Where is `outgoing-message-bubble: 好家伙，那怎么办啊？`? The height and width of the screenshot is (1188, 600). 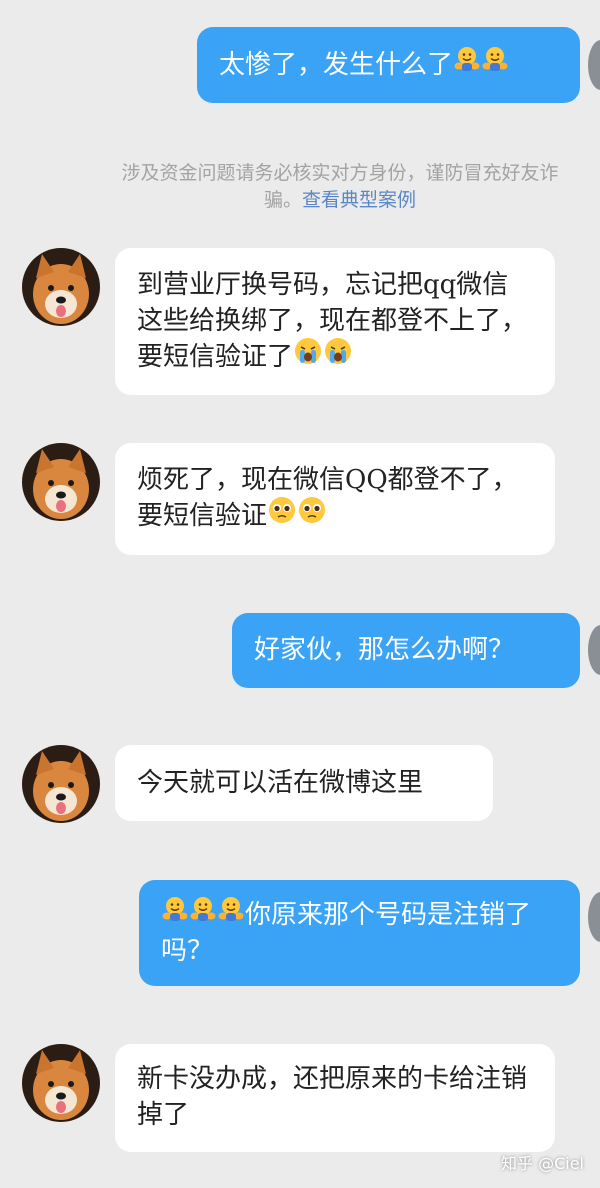
outgoing-message-bubble: 好家伙，那怎么办啊？ is located at coordinates (406, 650).